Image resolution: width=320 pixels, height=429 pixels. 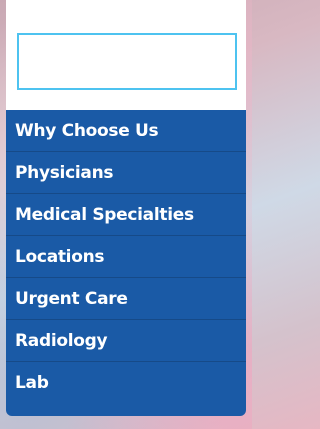 I want to click on nav-item-locations: Locations, so click(x=126, y=257).